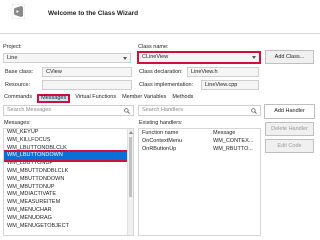  I want to click on resource-label: Resource:, so click(18, 85).